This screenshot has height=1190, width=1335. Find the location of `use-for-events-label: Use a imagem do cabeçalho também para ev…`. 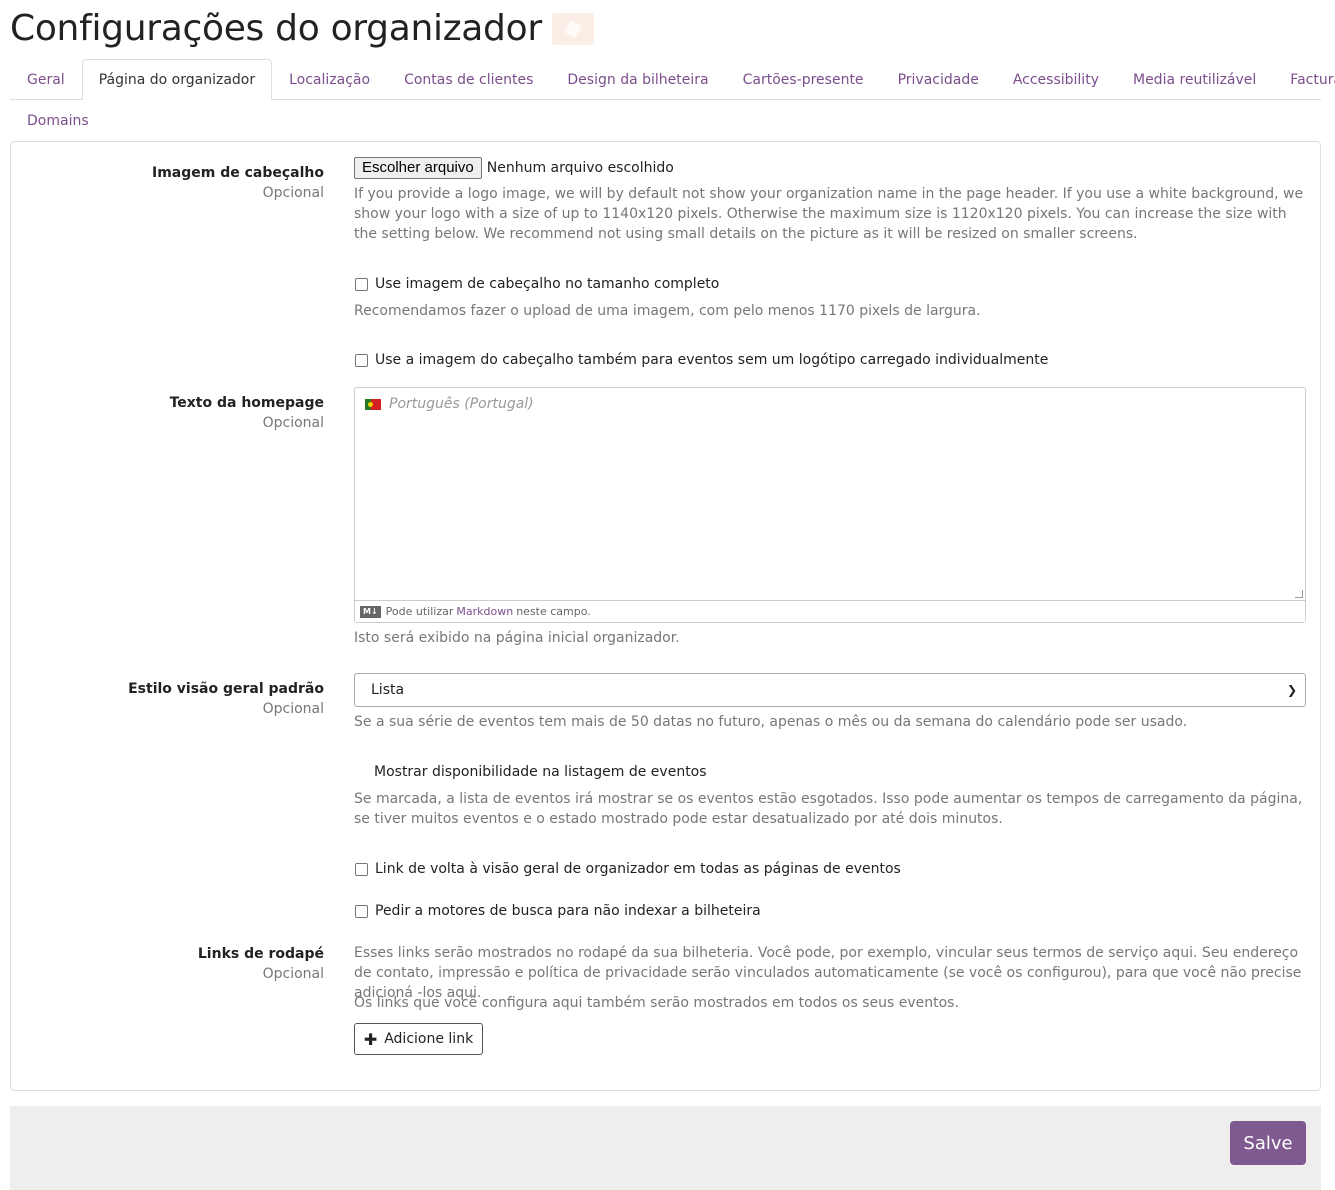

use-for-events-label: Use a imagem do cabeçalho também para ev… is located at coordinates (712, 360).